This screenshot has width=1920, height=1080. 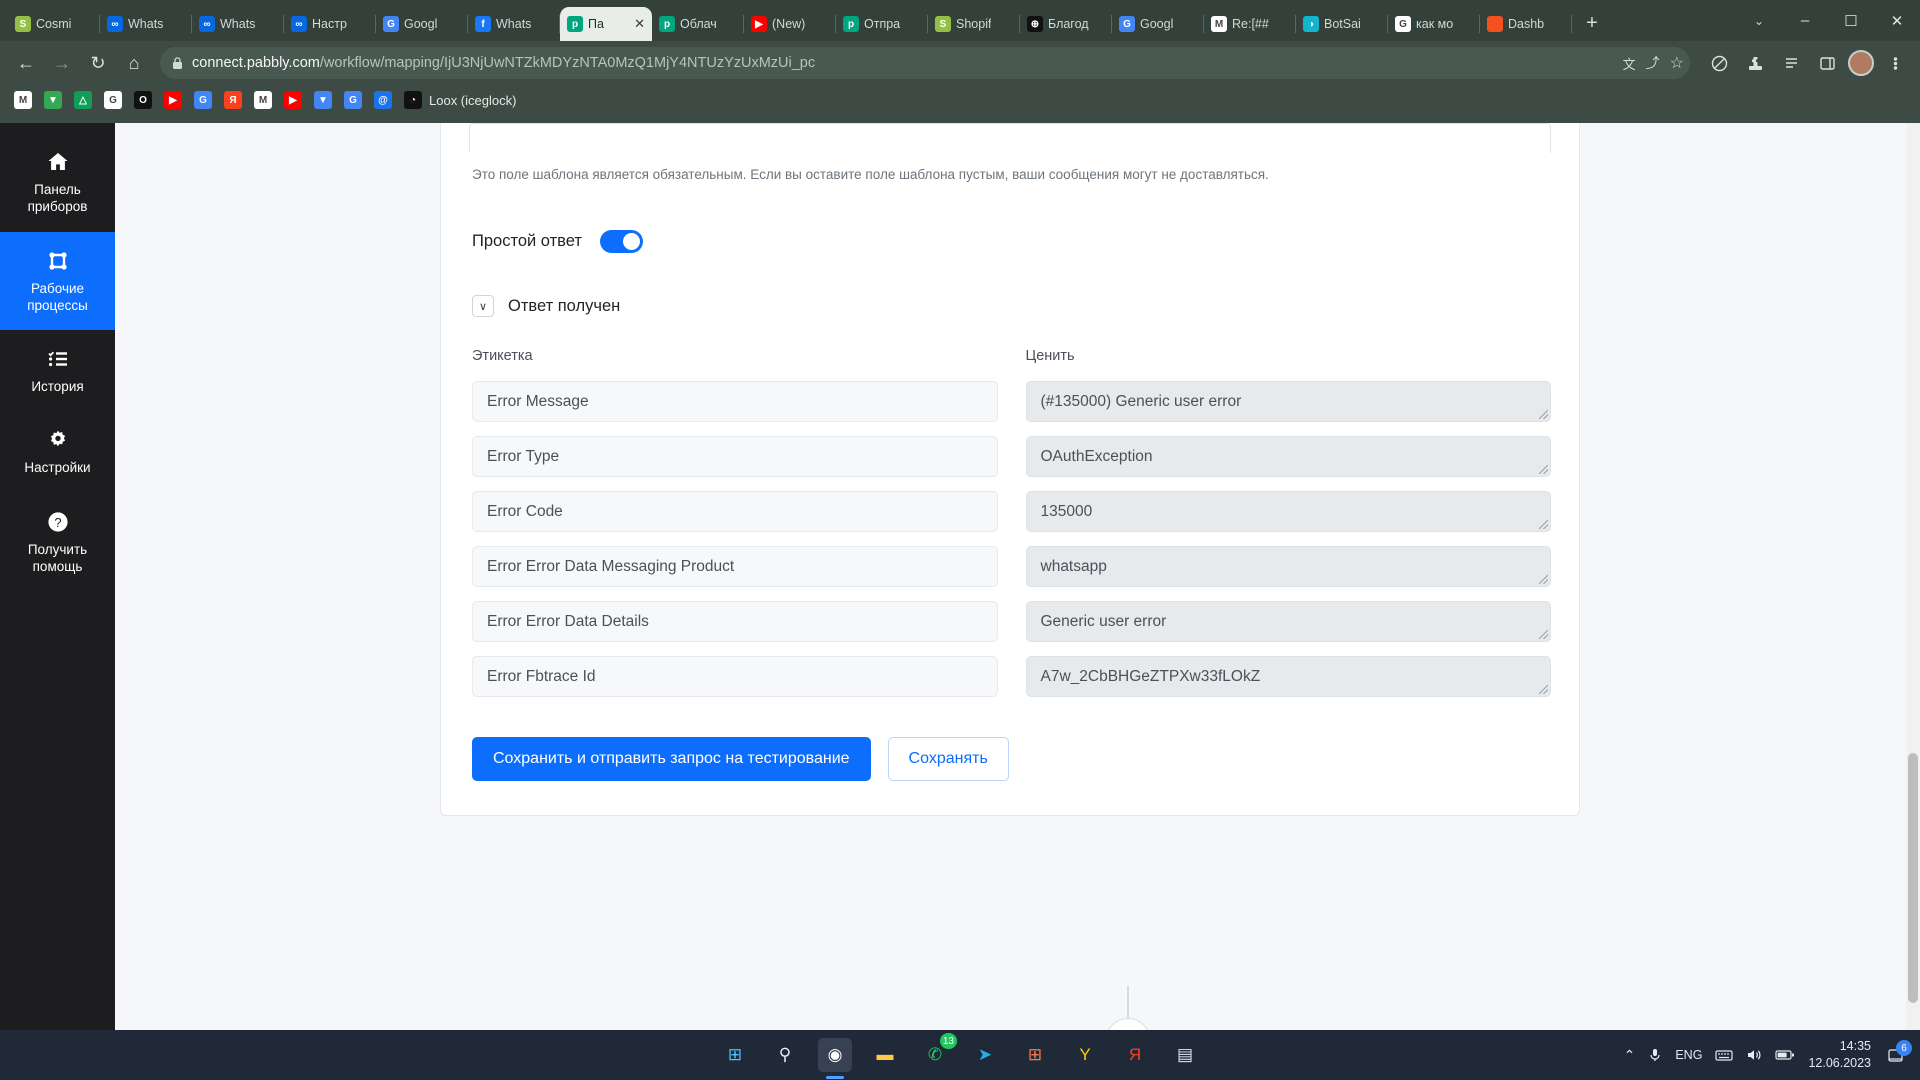 What do you see at coordinates (134, 63) in the screenshot?
I see `home-button: ⌂` at bounding box center [134, 63].